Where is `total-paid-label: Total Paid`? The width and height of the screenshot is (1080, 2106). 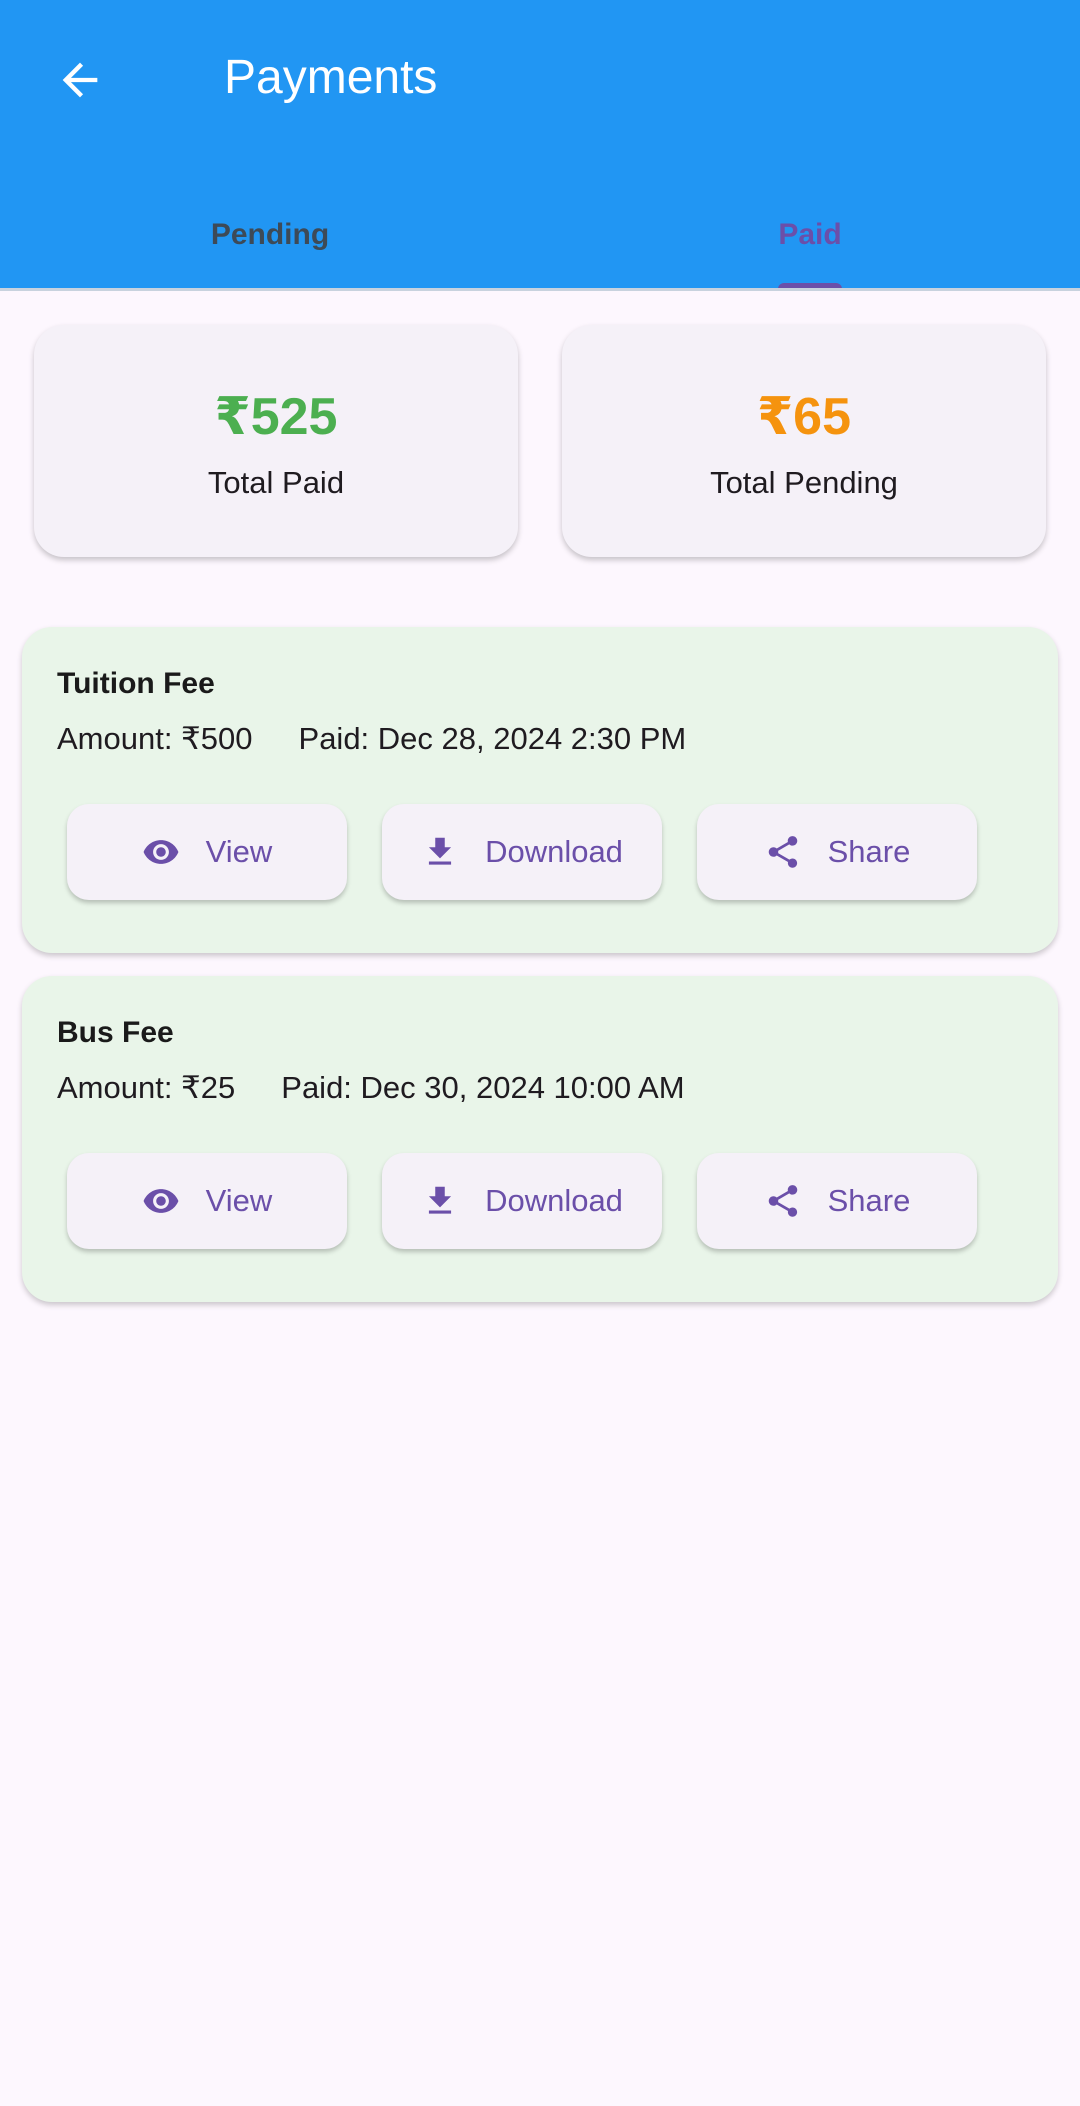
total-paid-label: Total Paid is located at coordinates (276, 482).